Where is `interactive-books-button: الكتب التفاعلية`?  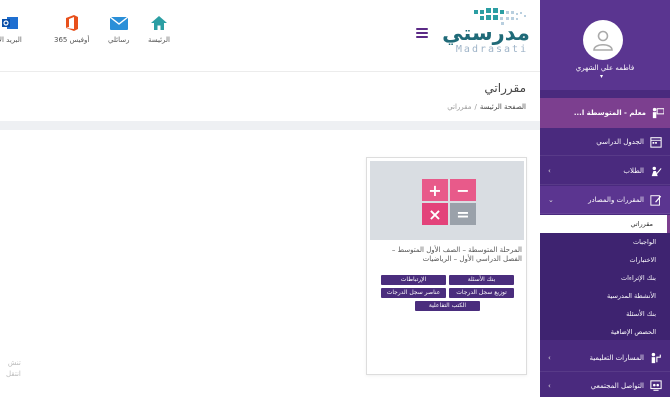 interactive-books-button: الكتب التفاعلية is located at coordinates (447, 306).